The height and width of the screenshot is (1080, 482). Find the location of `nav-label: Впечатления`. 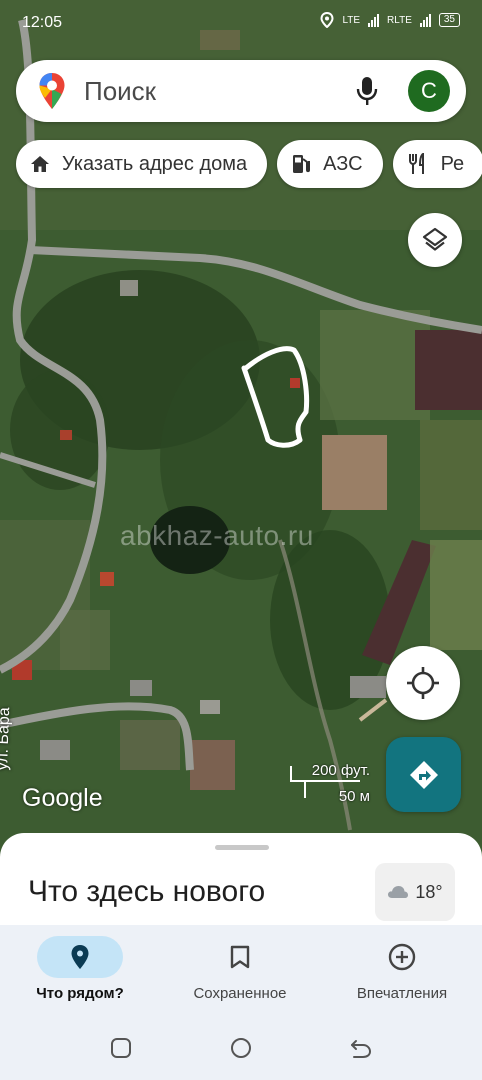

nav-label: Впечатления is located at coordinates (402, 993).